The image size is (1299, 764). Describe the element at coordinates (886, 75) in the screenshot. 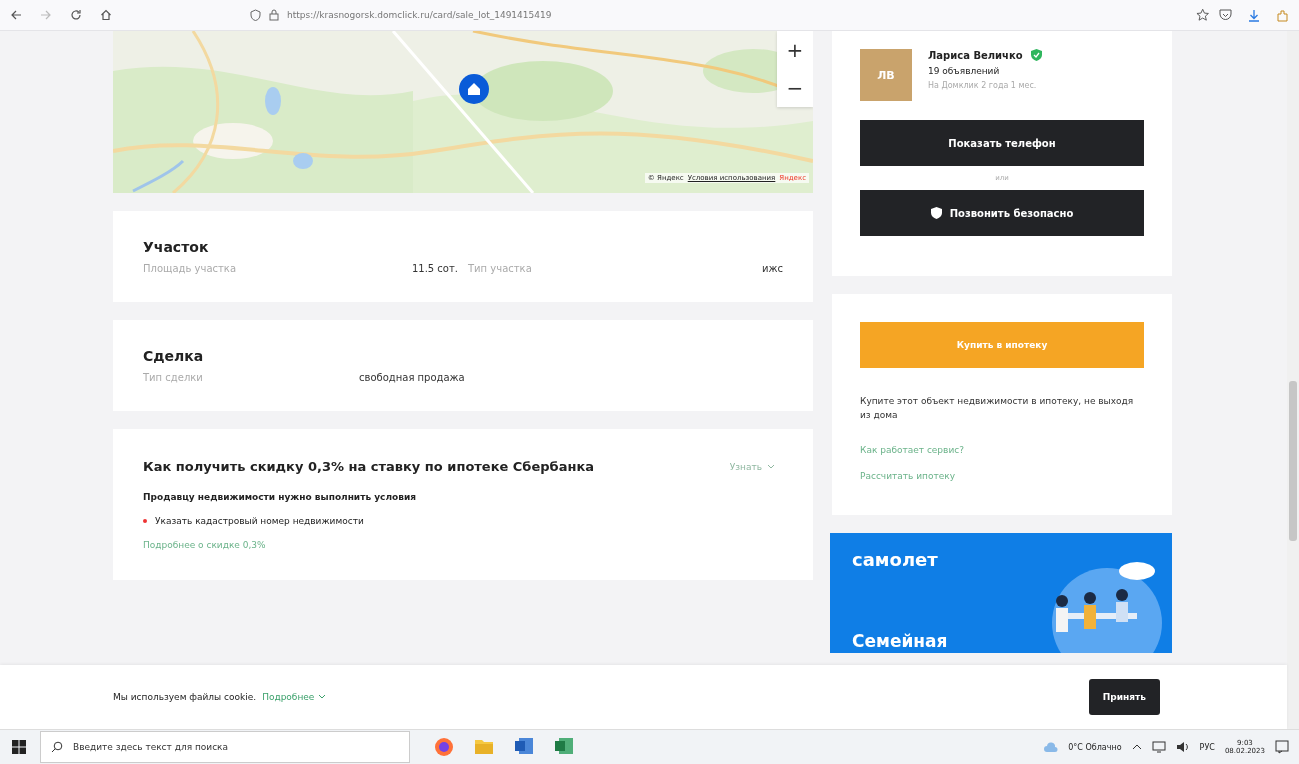

I see `seller-avatar: ЛВ` at that location.